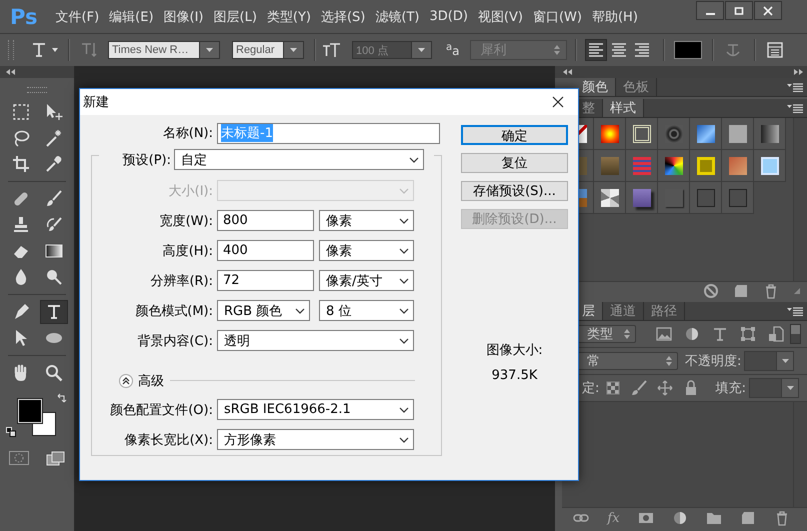 The image size is (807, 531). I want to click on ok-button: 确定, so click(514, 135).